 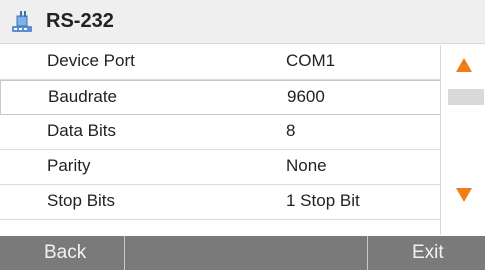 I want to click on setting-row-parity: Parity None, so click(x=220, y=167).